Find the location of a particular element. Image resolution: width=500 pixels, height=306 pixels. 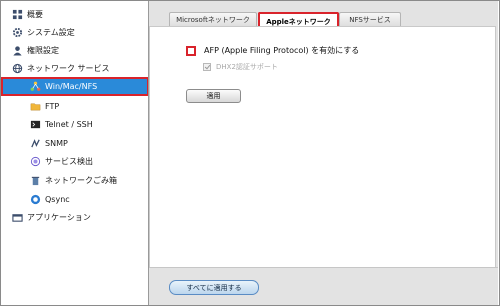

sidebar-item-label: Win/Mac/NFS is located at coordinates (71, 86).